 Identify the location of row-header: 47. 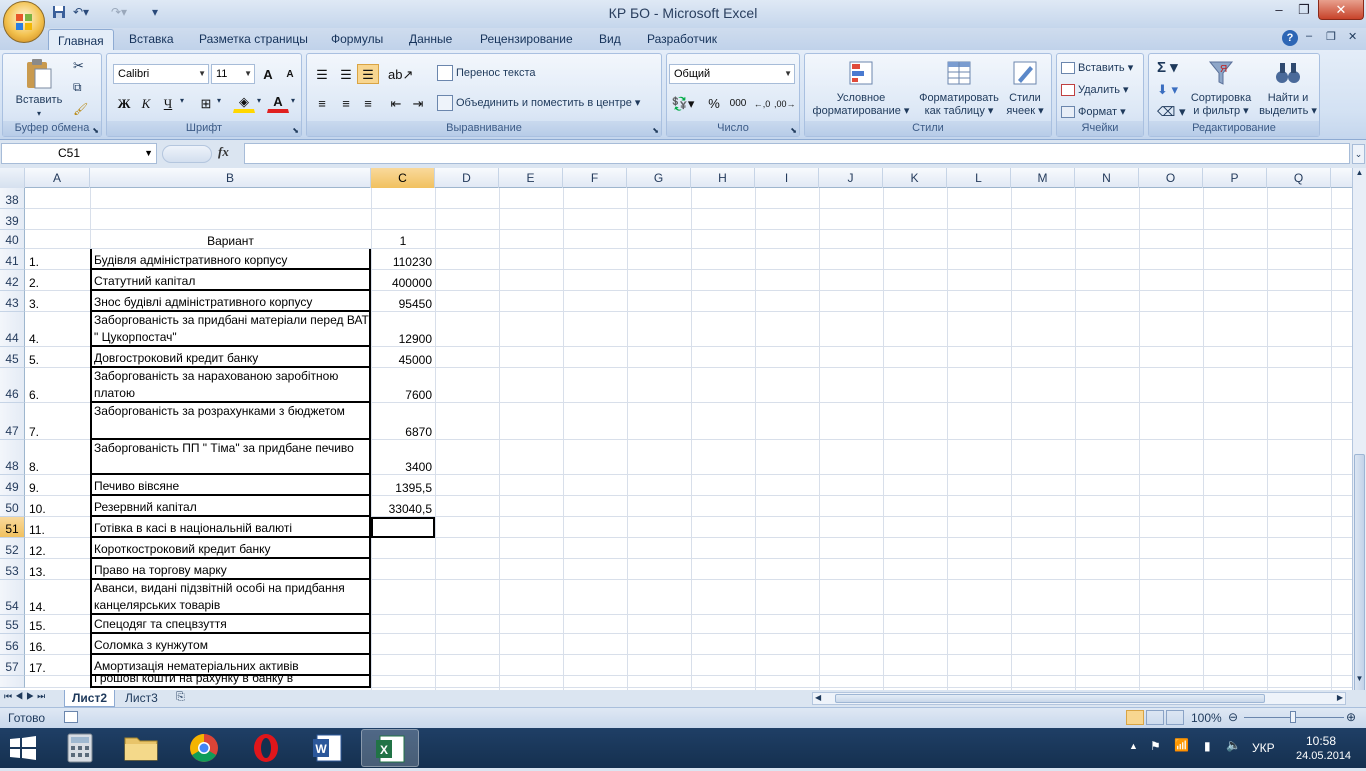
(12, 421).